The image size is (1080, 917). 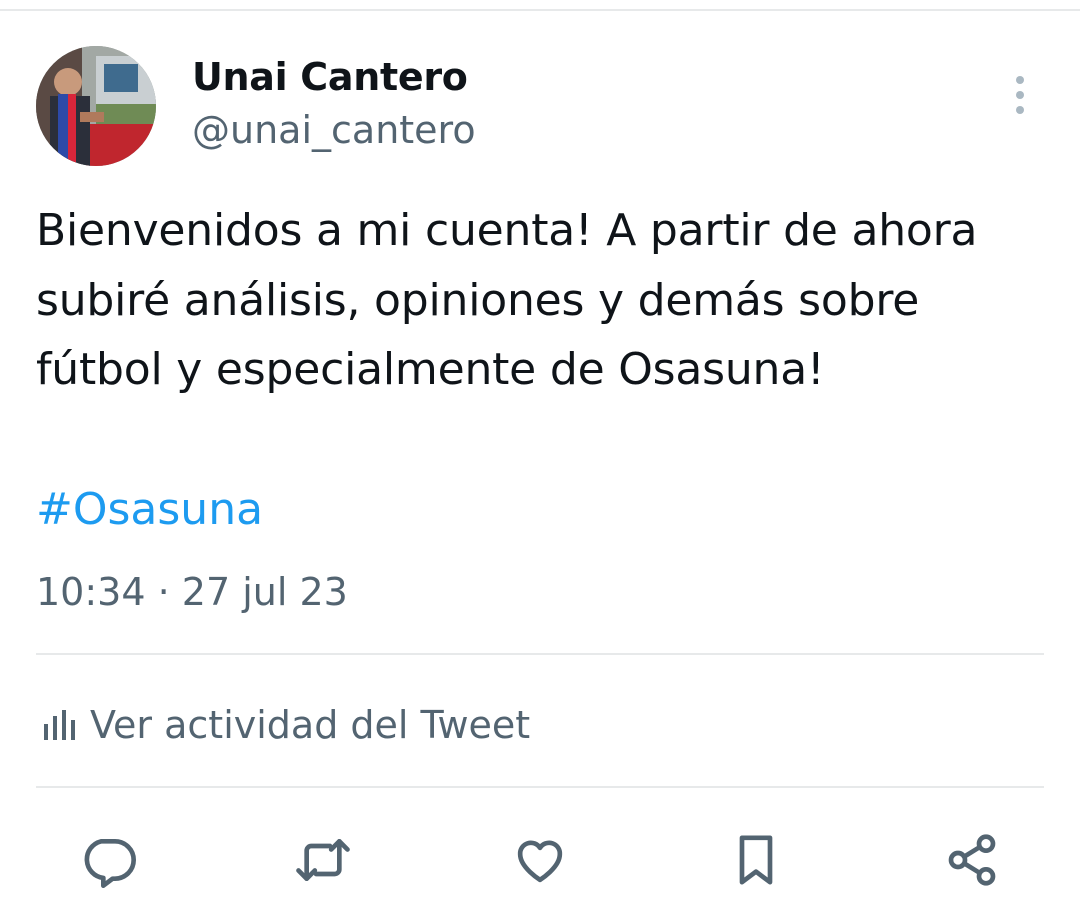 What do you see at coordinates (110, 863) in the screenshot?
I see `reply-icon` at bounding box center [110, 863].